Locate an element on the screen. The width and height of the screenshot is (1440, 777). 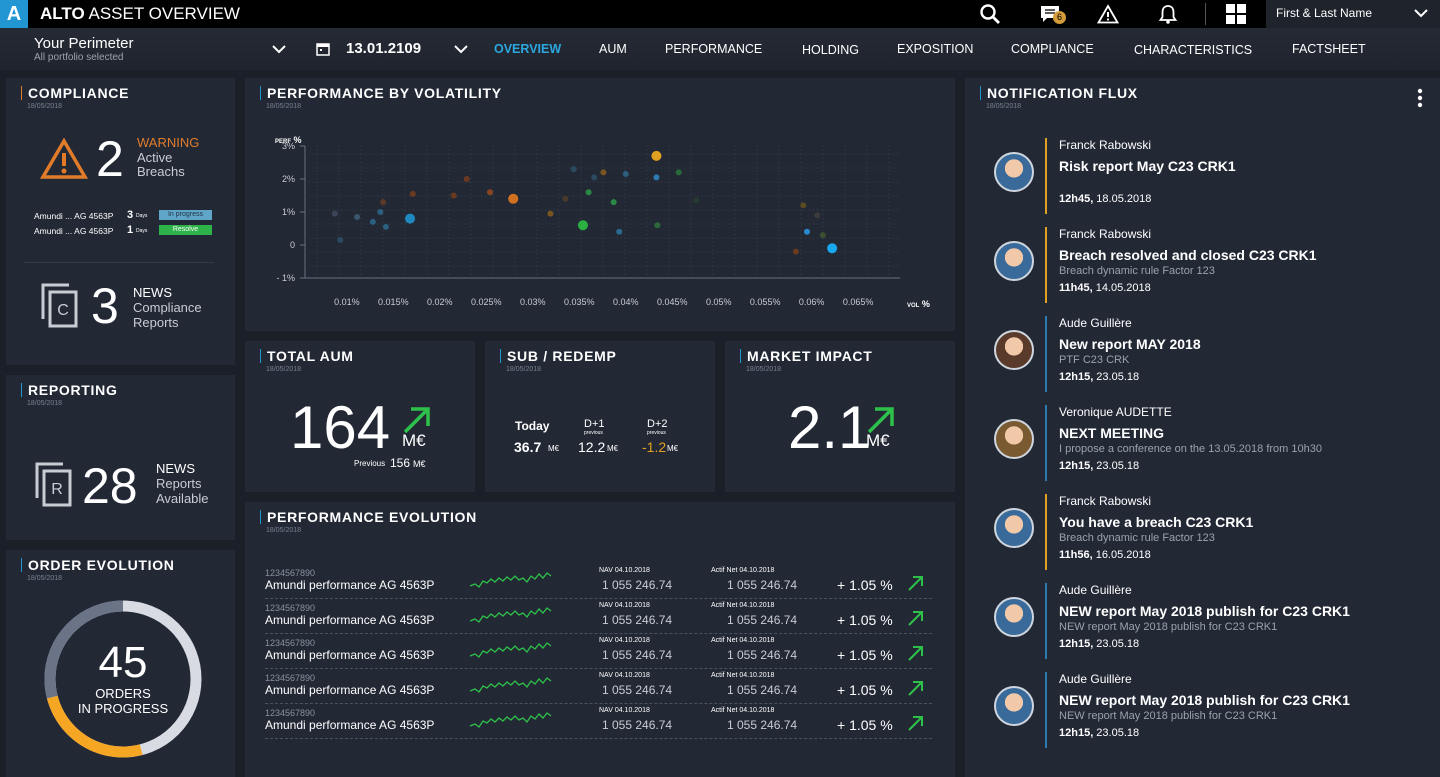
aum-unit: M€ is located at coordinates (414, 440).